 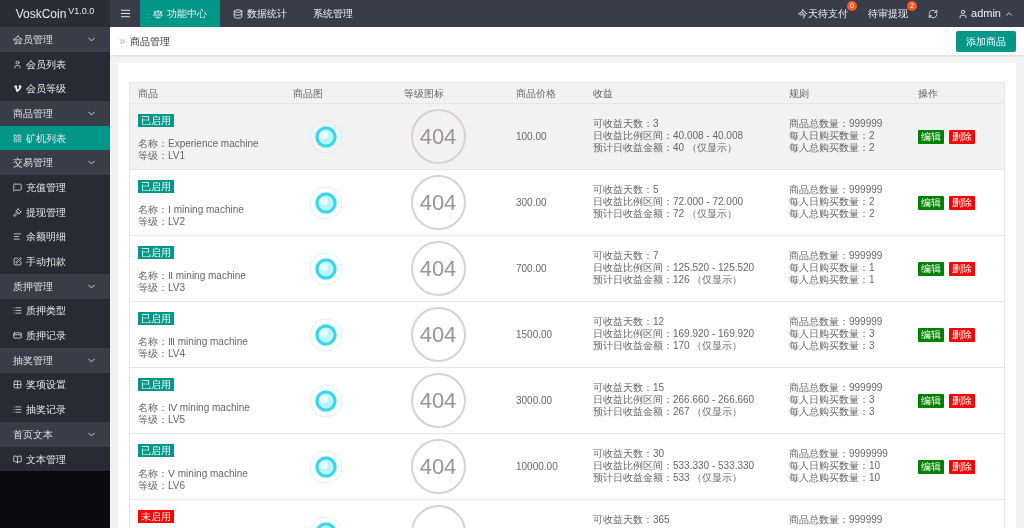 I want to click on app-logo: VoskCoin, so click(x=41, y=14).